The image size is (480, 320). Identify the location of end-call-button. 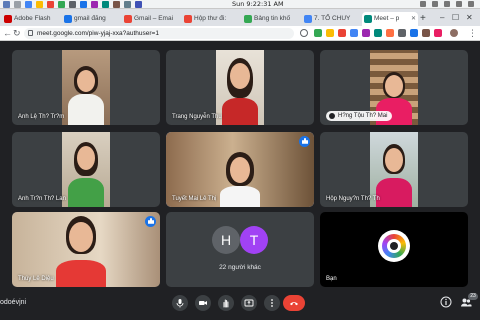
(294, 303).